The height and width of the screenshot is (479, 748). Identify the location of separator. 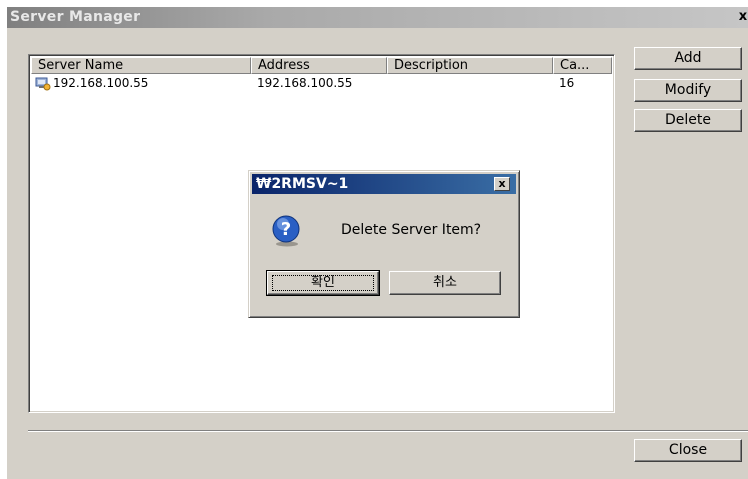
(388, 431).